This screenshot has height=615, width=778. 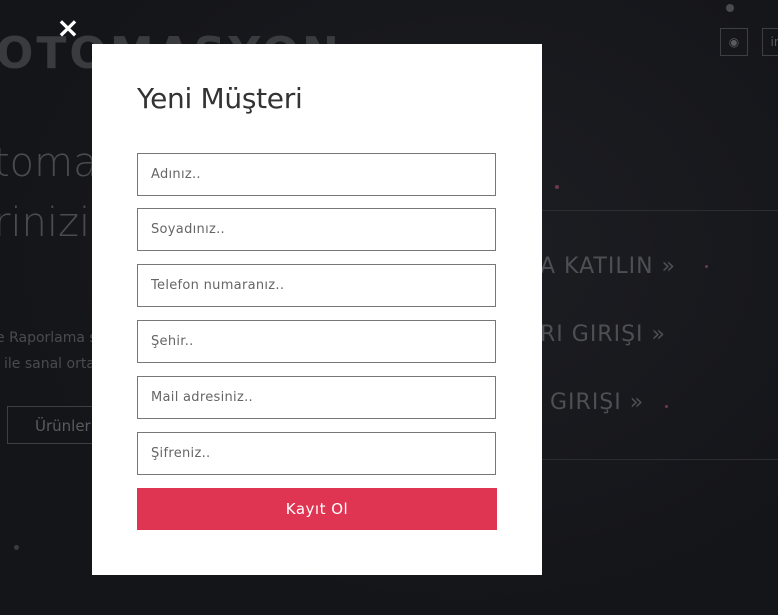 I want to click on hero-description-line2: ile sanal orta, so click(x=49, y=364).